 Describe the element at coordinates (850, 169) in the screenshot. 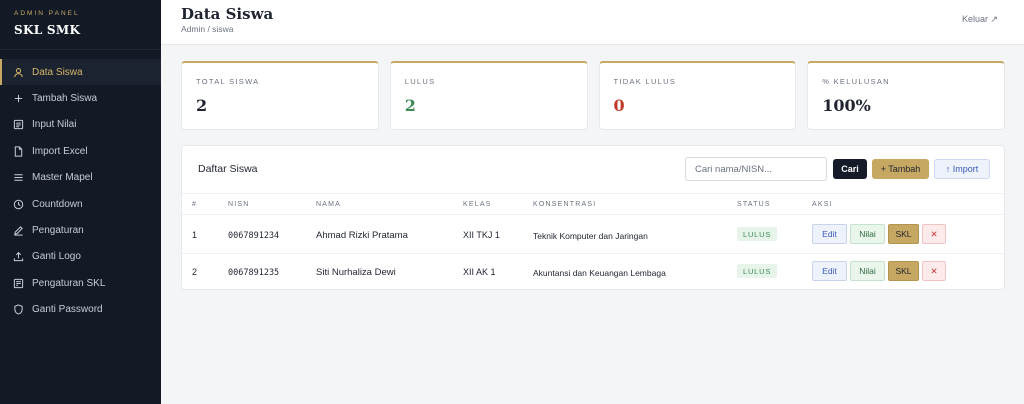

I see `search-button: Cari` at that location.